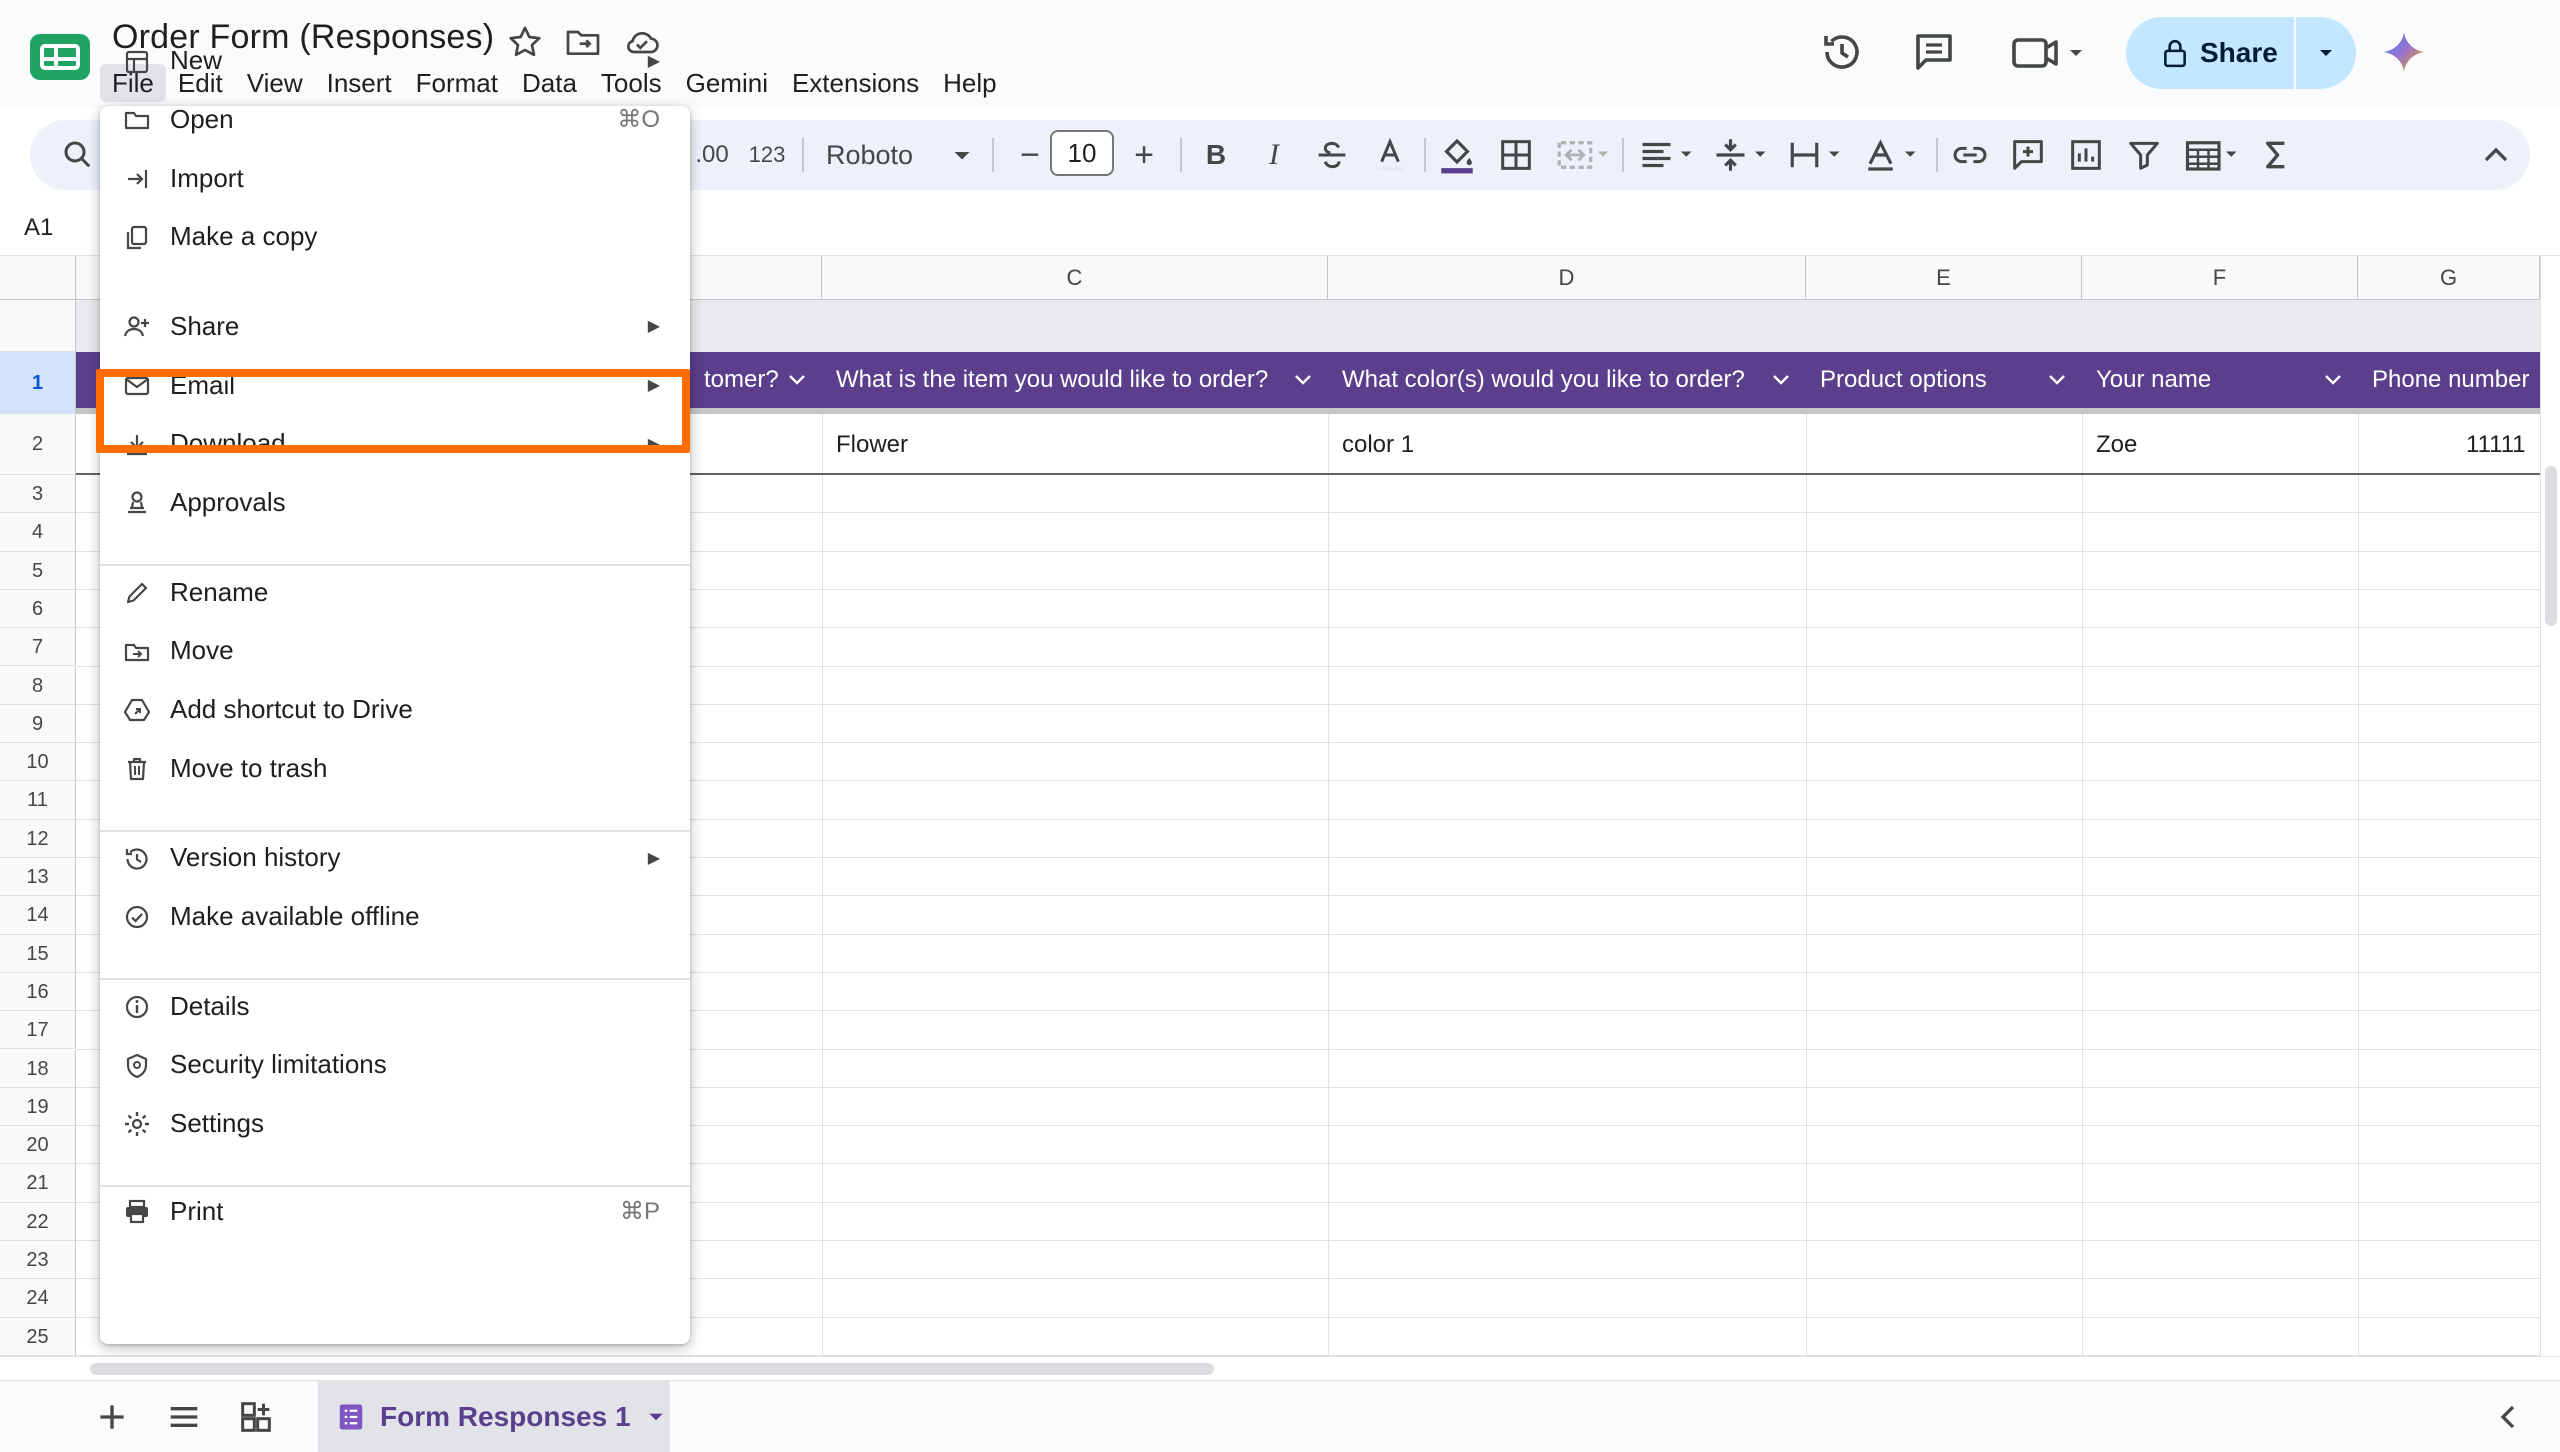  What do you see at coordinates (1390, 155) in the screenshot?
I see `text-color-icon` at bounding box center [1390, 155].